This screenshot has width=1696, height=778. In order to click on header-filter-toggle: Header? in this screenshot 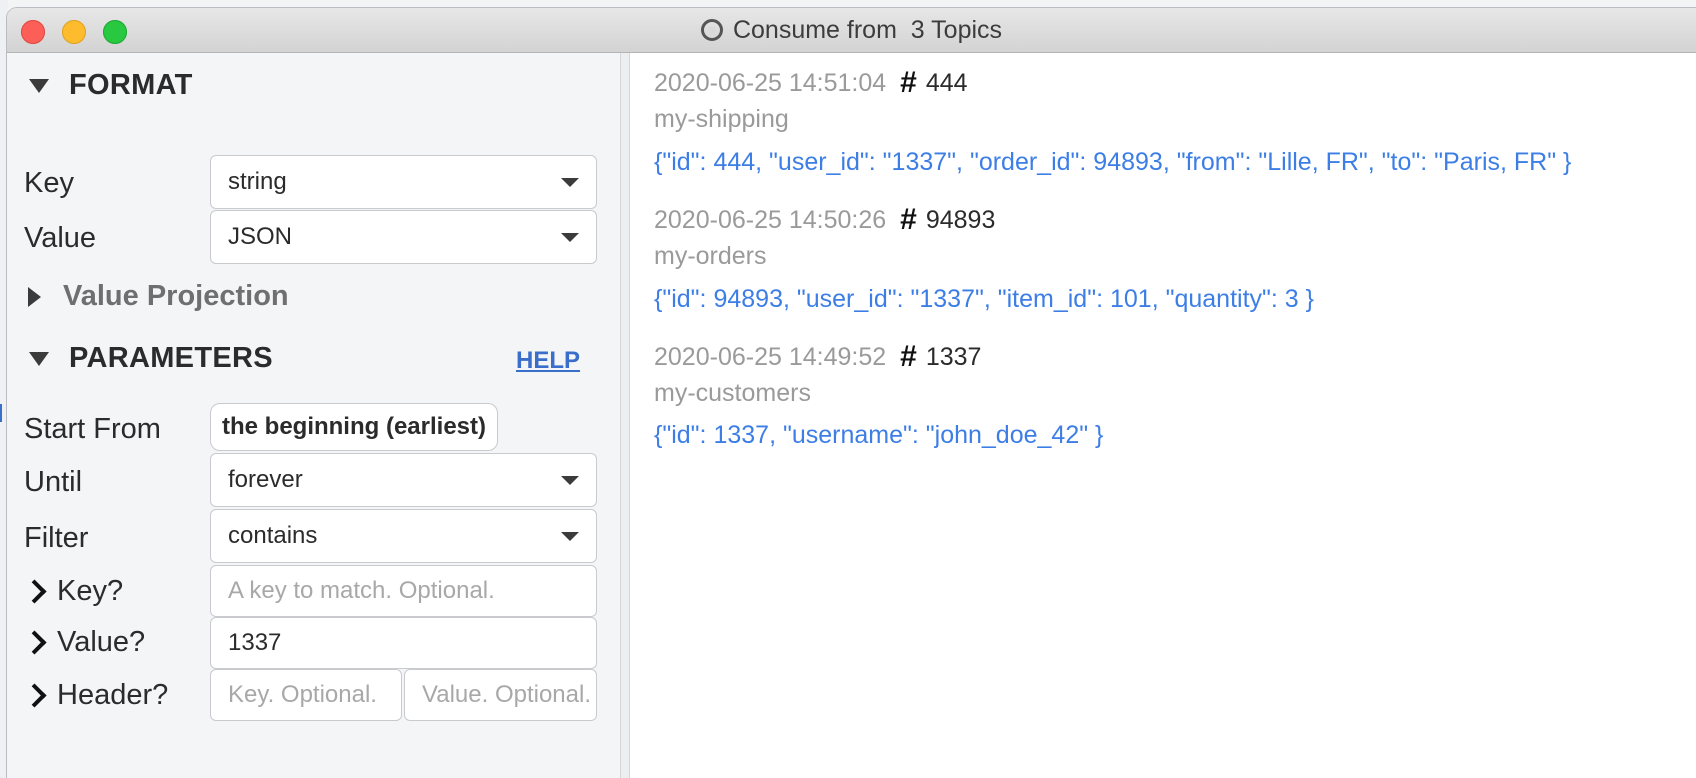, I will do `click(95, 695)`.